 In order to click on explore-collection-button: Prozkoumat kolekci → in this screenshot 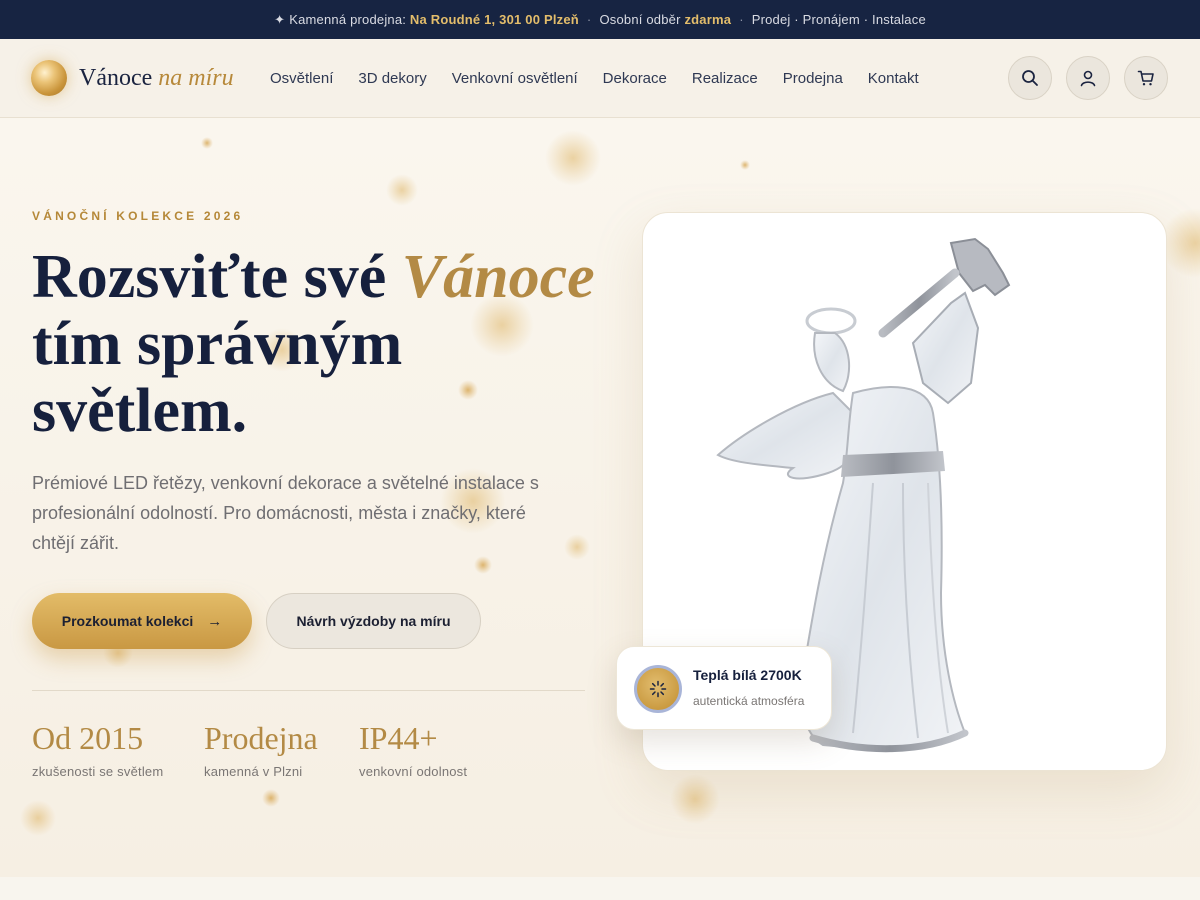, I will do `click(142, 621)`.